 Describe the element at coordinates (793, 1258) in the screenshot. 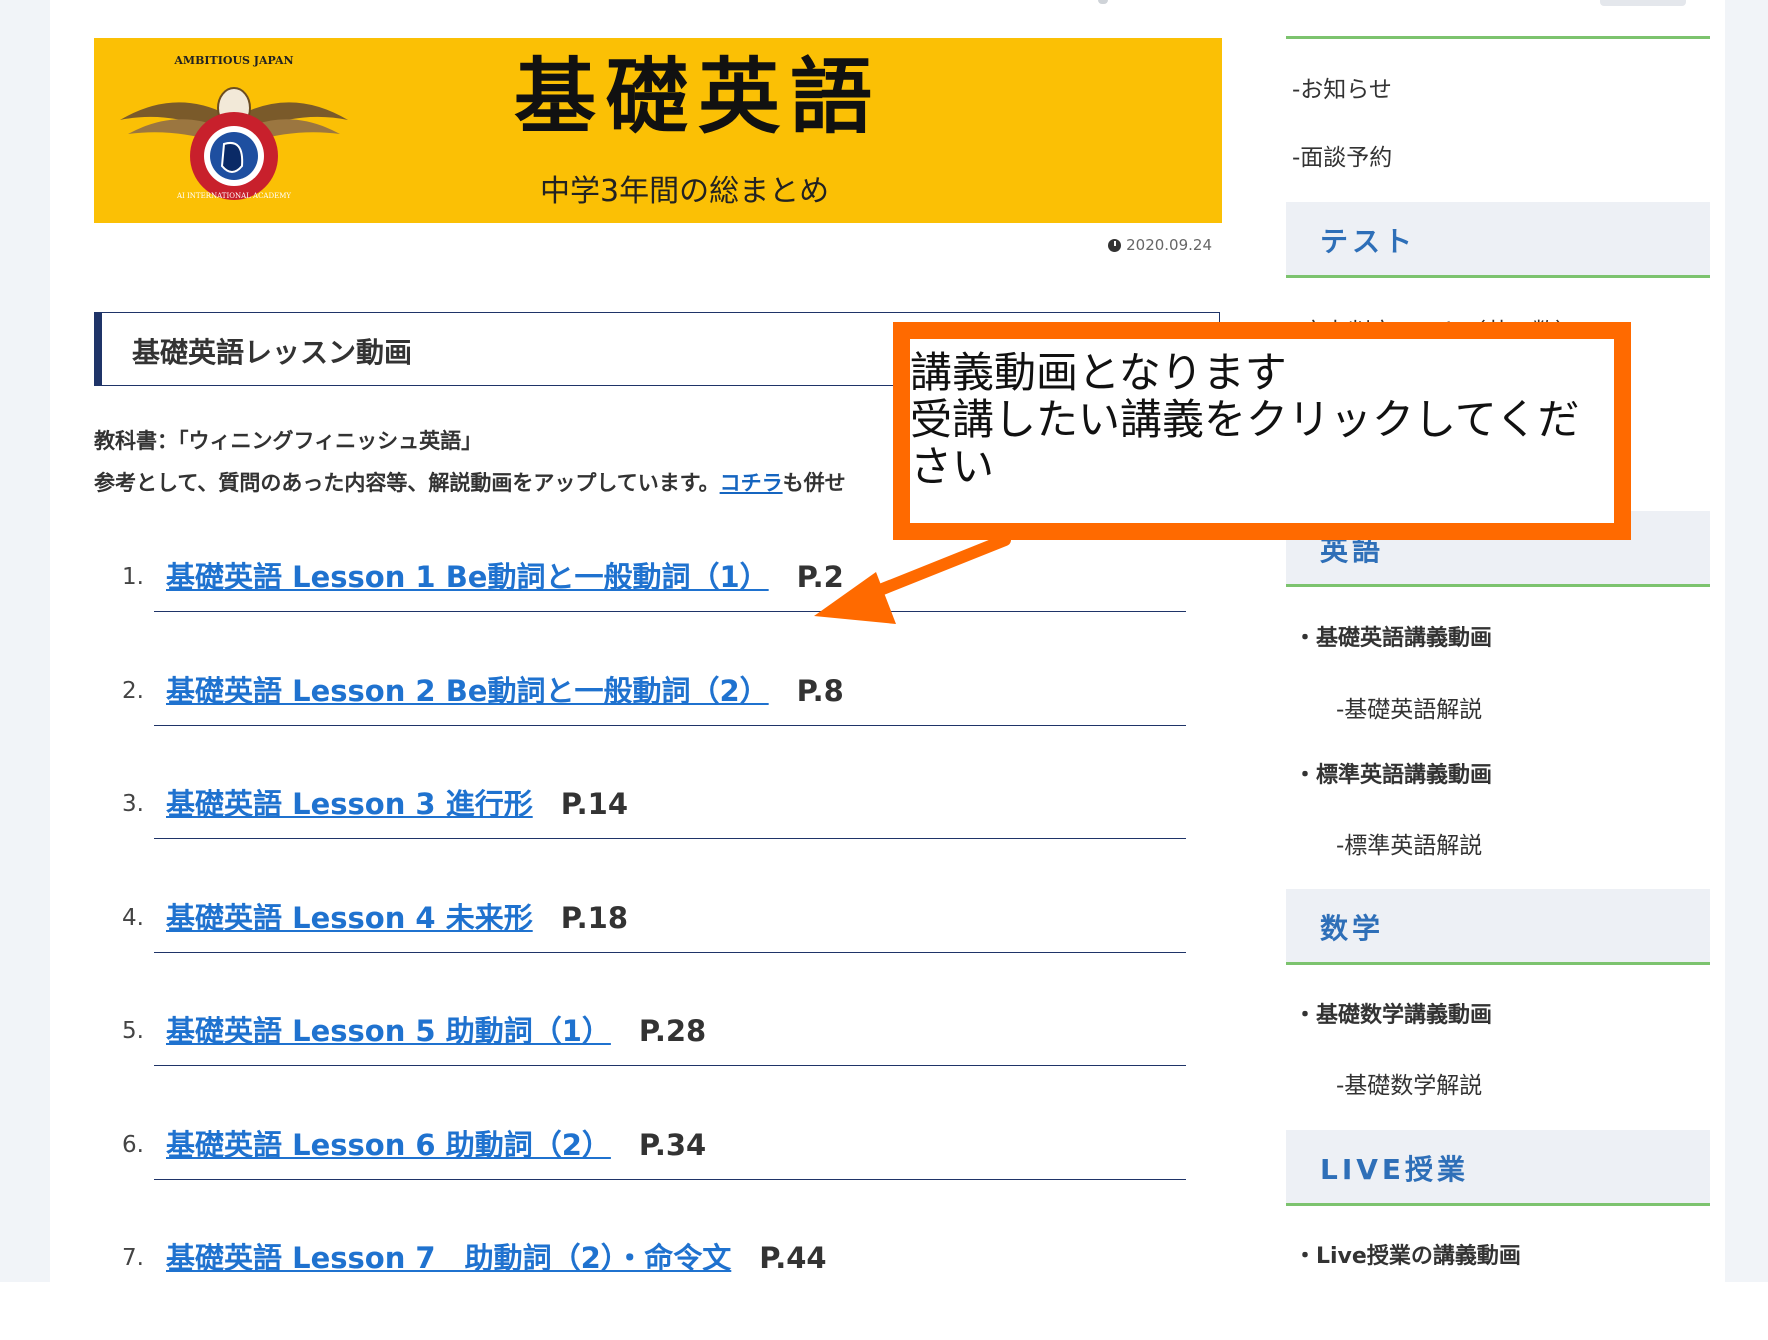

I see `lesson-page: P.44` at that location.